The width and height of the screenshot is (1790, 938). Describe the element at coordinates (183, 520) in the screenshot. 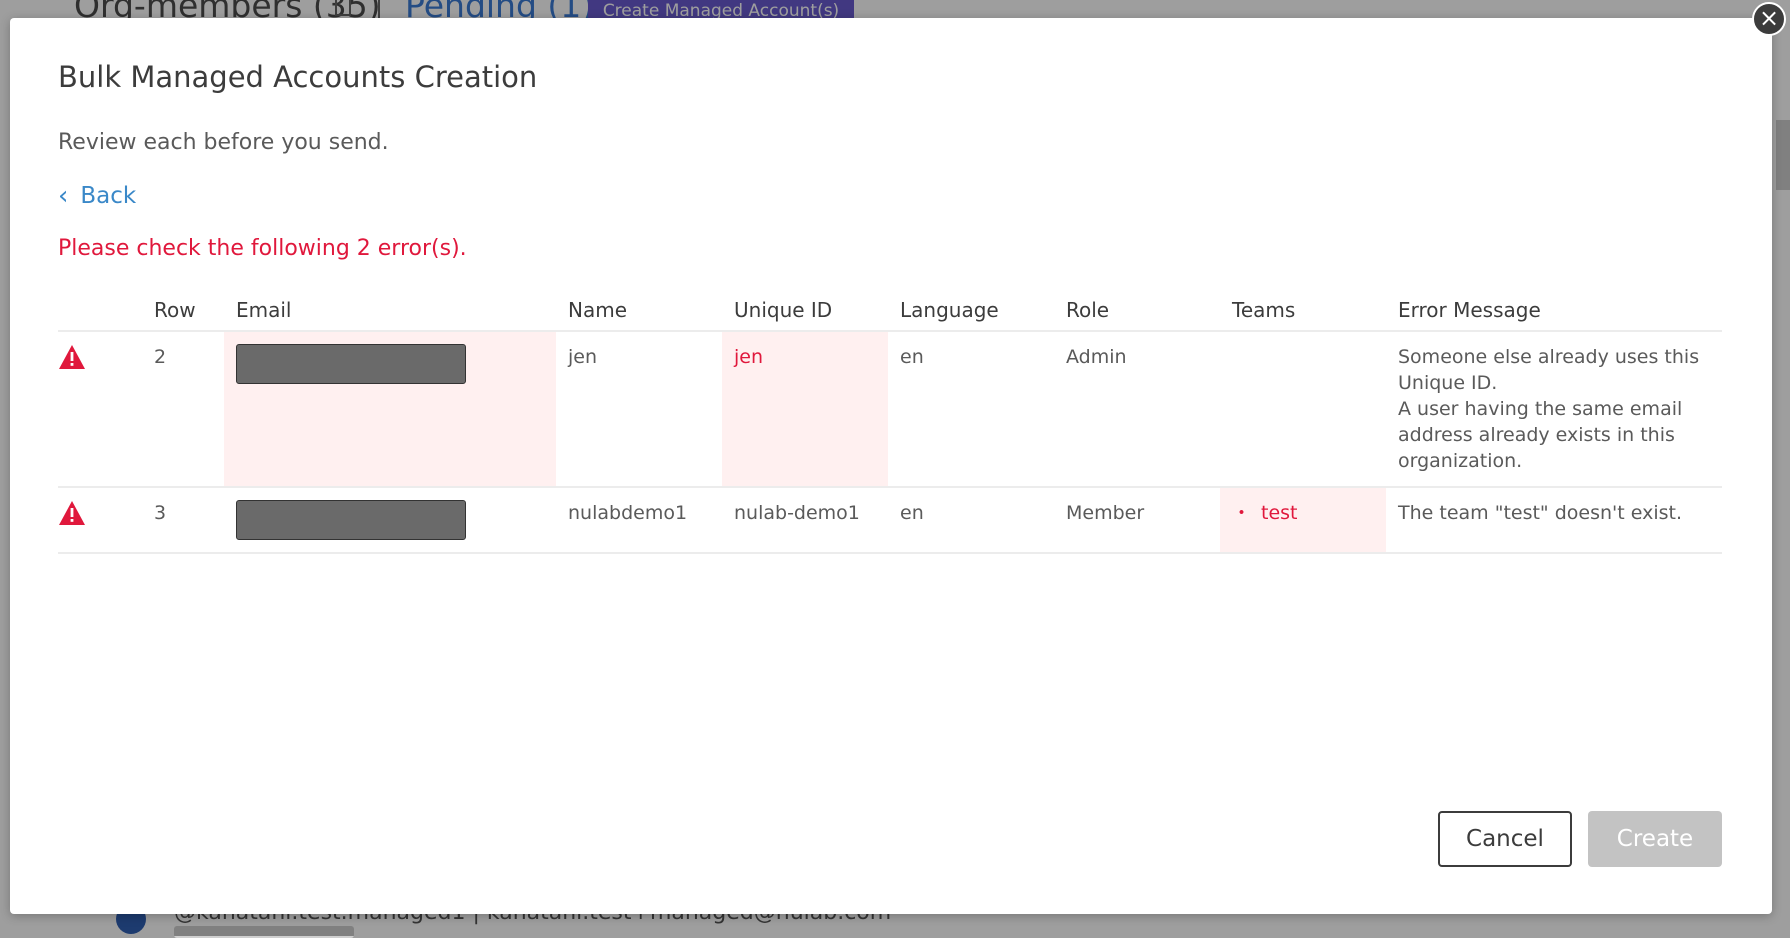

I see `row-number: 3` at that location.